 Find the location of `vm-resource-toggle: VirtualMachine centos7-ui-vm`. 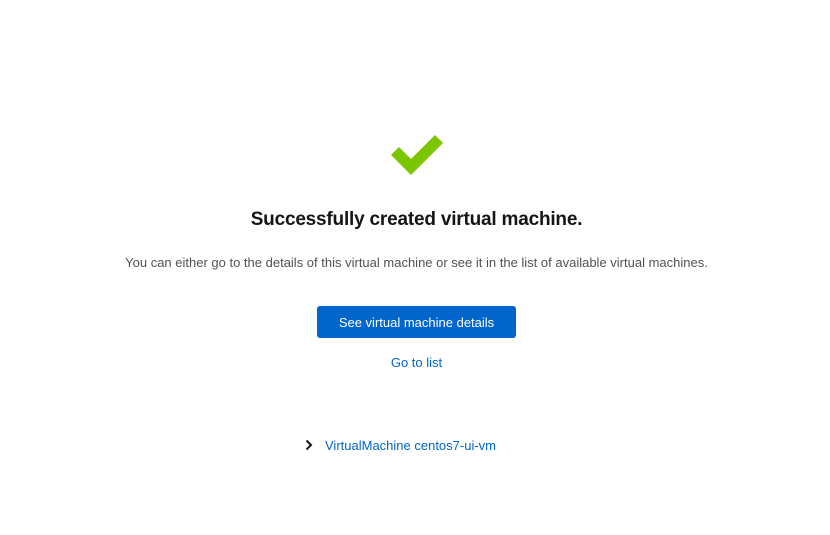

vm-resource-toggle: VirtualMachine centos7-ui-vm is located at coordinates (399, 445).